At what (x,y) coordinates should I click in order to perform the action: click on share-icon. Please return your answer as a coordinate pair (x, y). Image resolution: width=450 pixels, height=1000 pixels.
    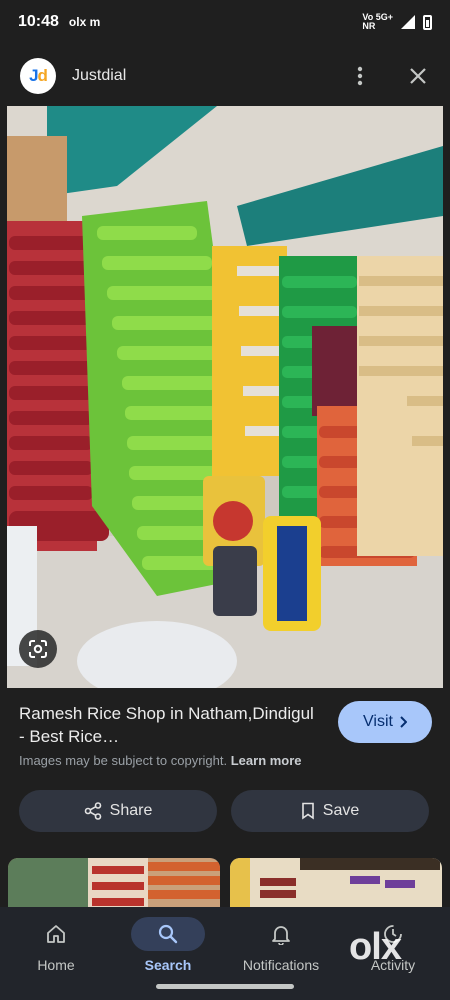
    Looking at the image, I should click on (92, 811).